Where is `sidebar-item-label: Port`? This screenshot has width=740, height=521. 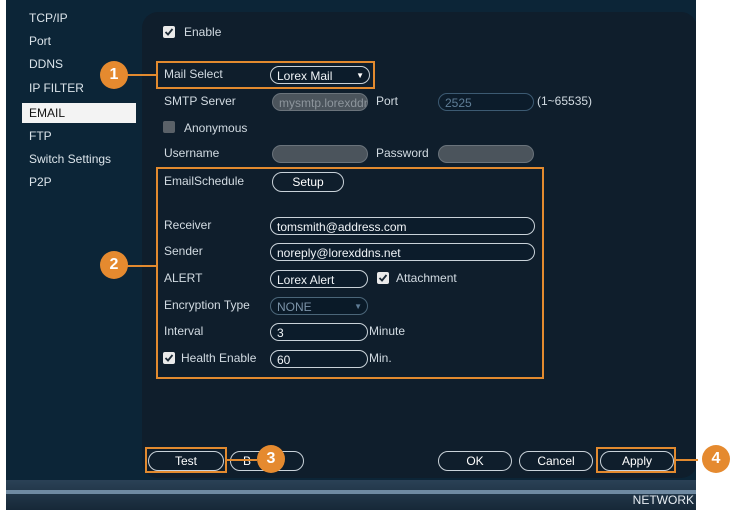
sidebar-item-label: Port is located at coordinates (40, 41).